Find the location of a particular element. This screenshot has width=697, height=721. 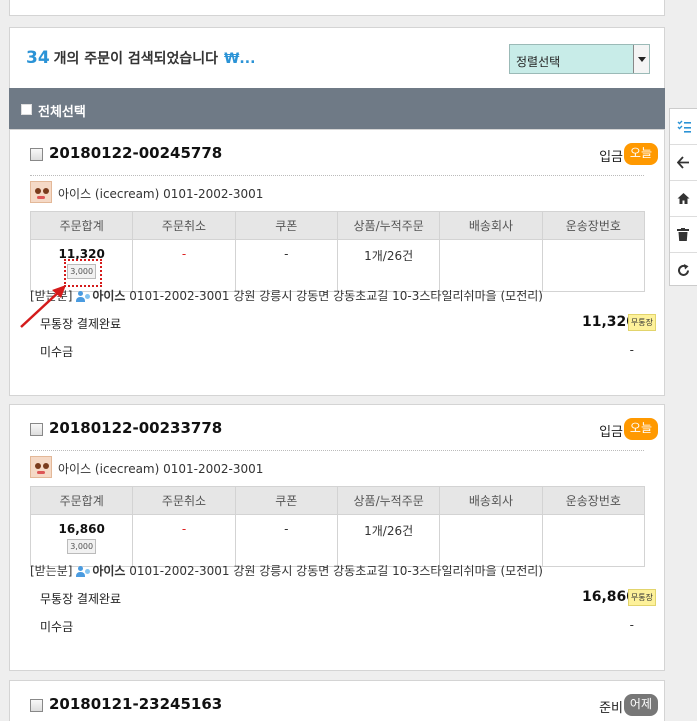

sort-select-label: 정렬선택 is located at coordinates (538, 62).